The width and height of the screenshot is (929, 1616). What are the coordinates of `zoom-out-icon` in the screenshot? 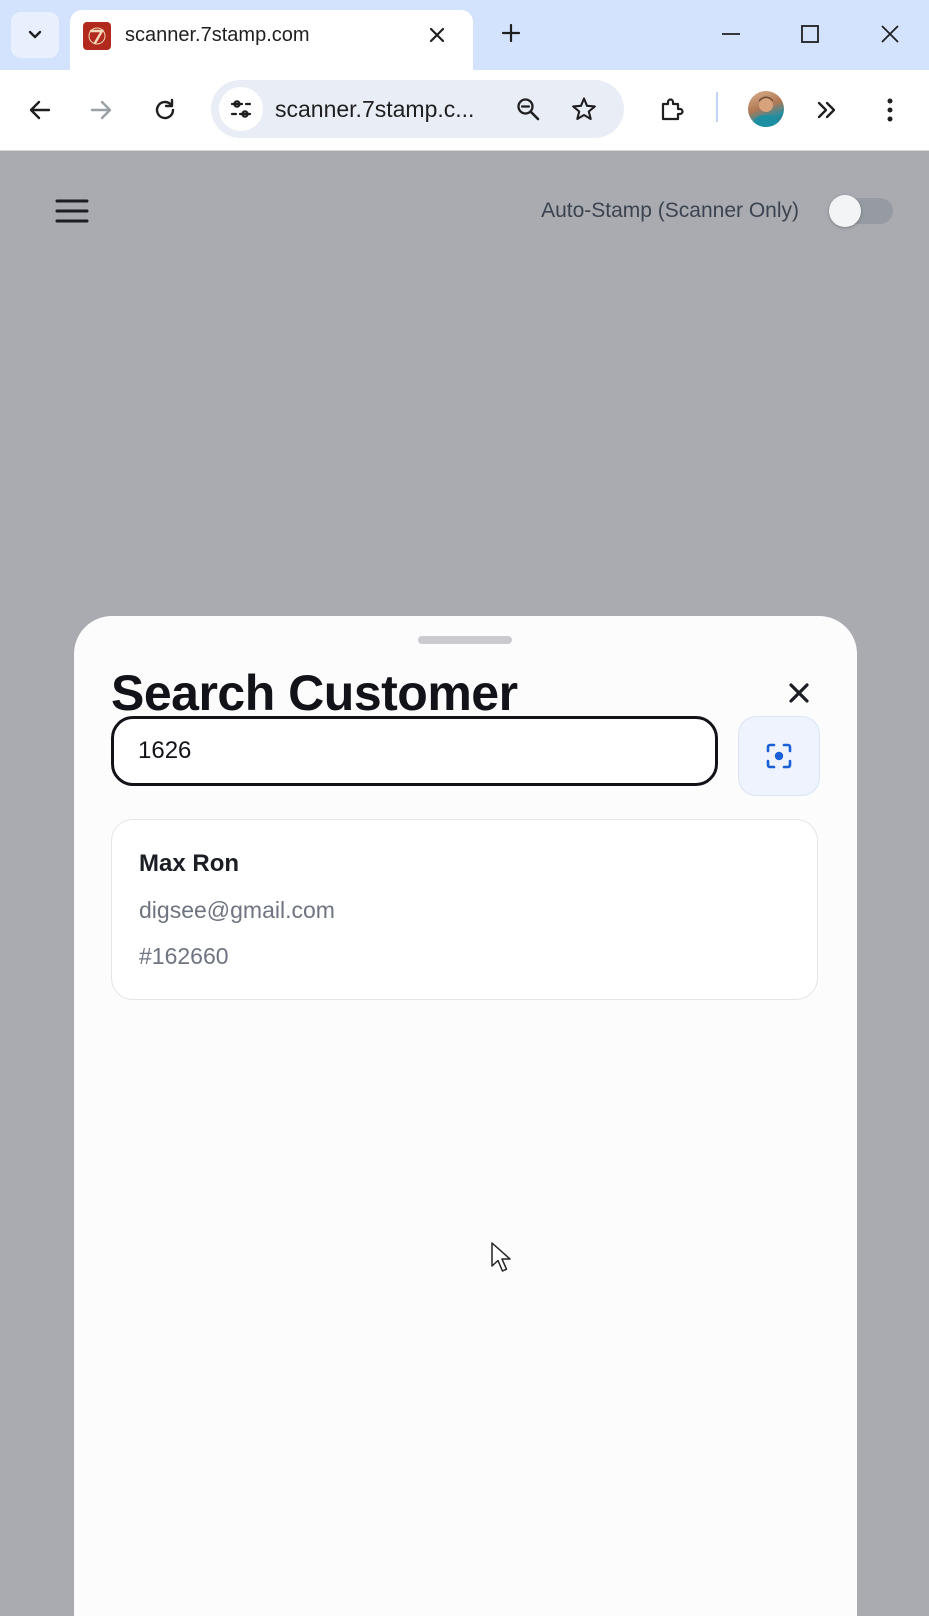 It's located at (528, 109).